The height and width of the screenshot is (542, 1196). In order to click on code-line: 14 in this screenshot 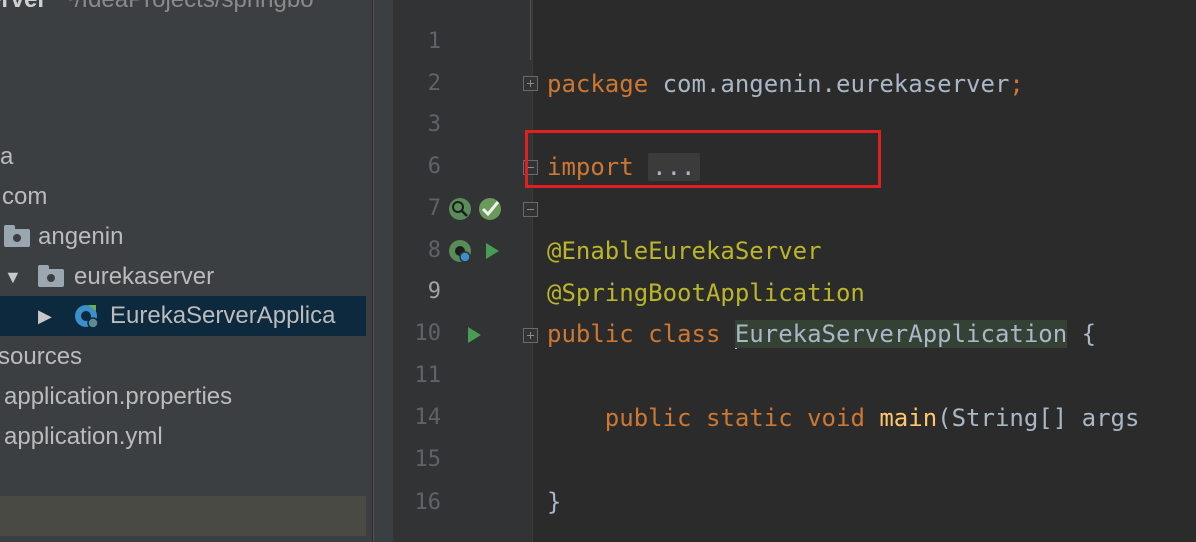, I will do `click(794, 392)`.